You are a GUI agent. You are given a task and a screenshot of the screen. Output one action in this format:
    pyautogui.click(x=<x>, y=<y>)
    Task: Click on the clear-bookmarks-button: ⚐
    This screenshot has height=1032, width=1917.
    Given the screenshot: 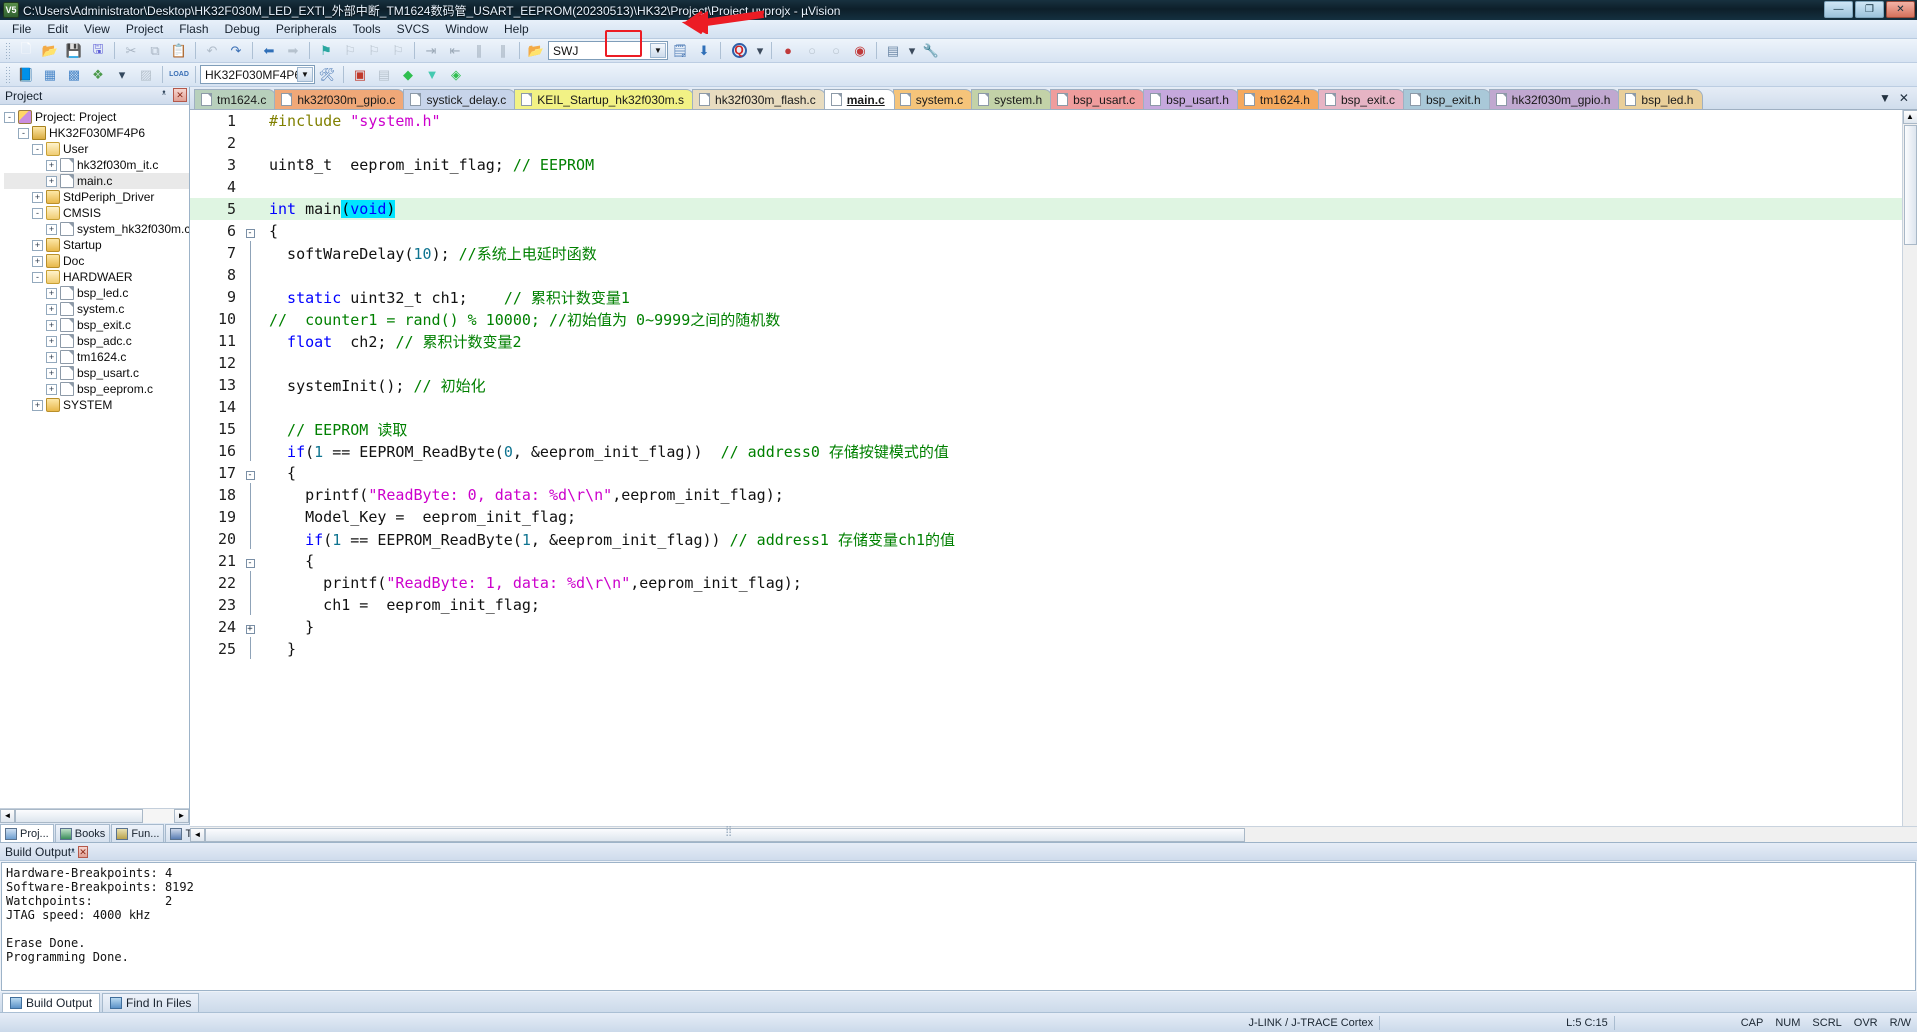 What is the action you would take?
    pyautogui.click(x=398, y=50)
    